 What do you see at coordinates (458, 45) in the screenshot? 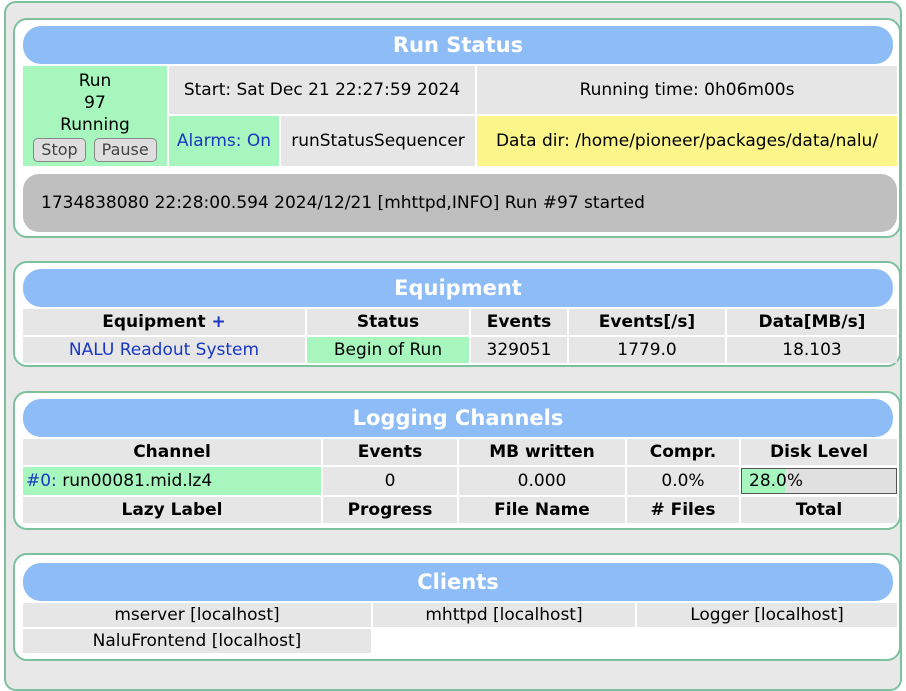
I see `run-status-title: Run Status` at bounding box center [458, 45].